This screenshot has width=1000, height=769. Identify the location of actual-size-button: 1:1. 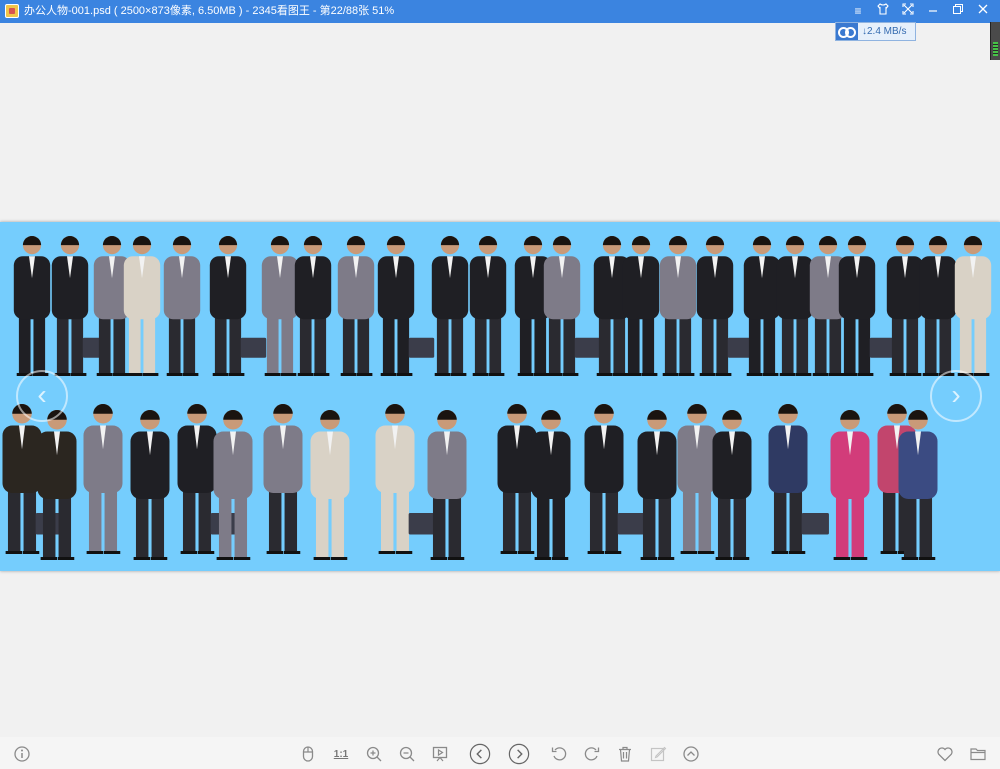
(341, 754).